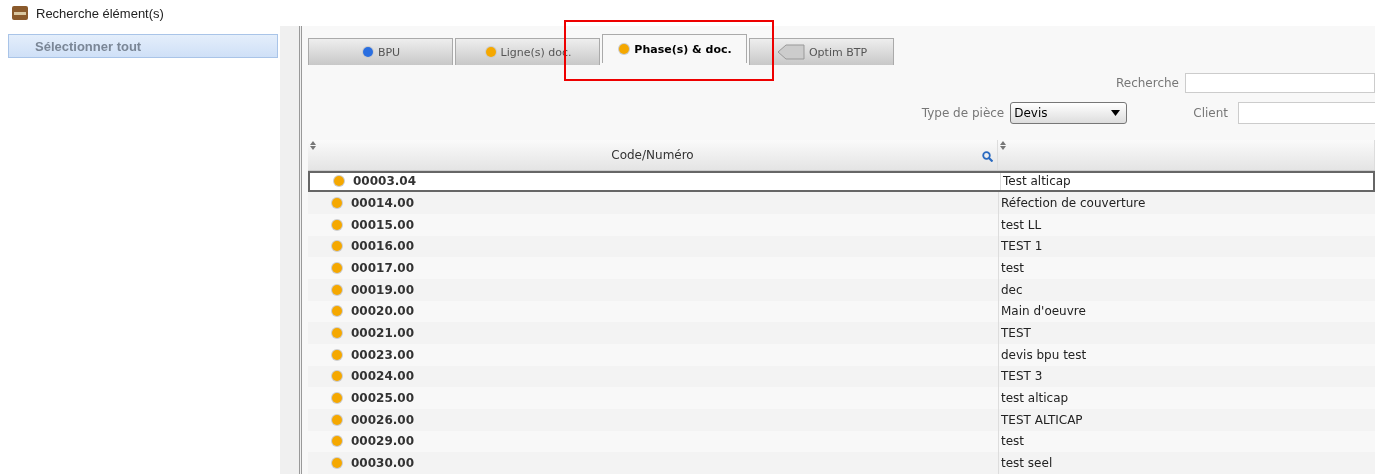  What do you see at coordinates (841, 398) in the screenshot?
I see `table-row: 00025.00 test alticap` at bounding box center [841, 398].